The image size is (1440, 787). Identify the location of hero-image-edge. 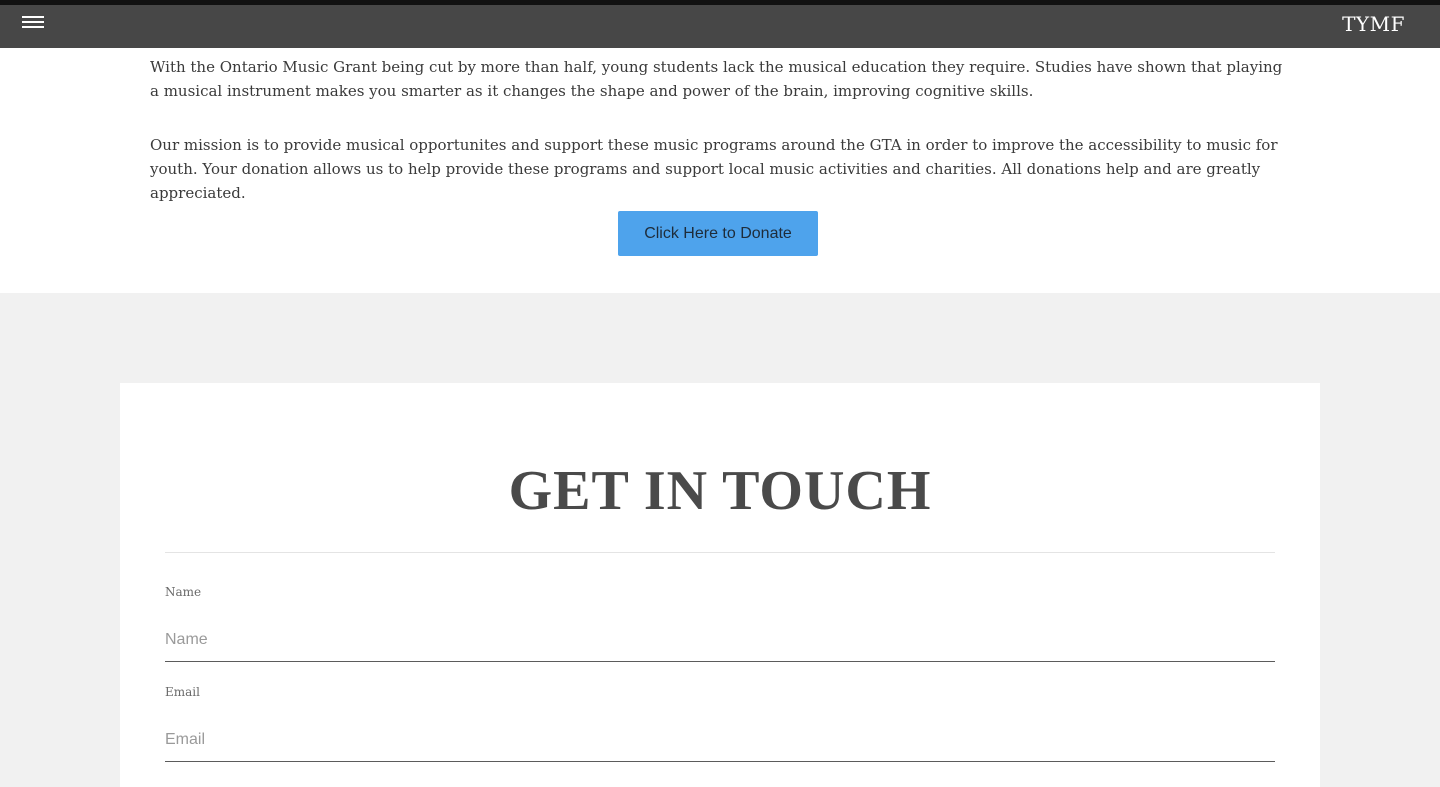
(720, 2).